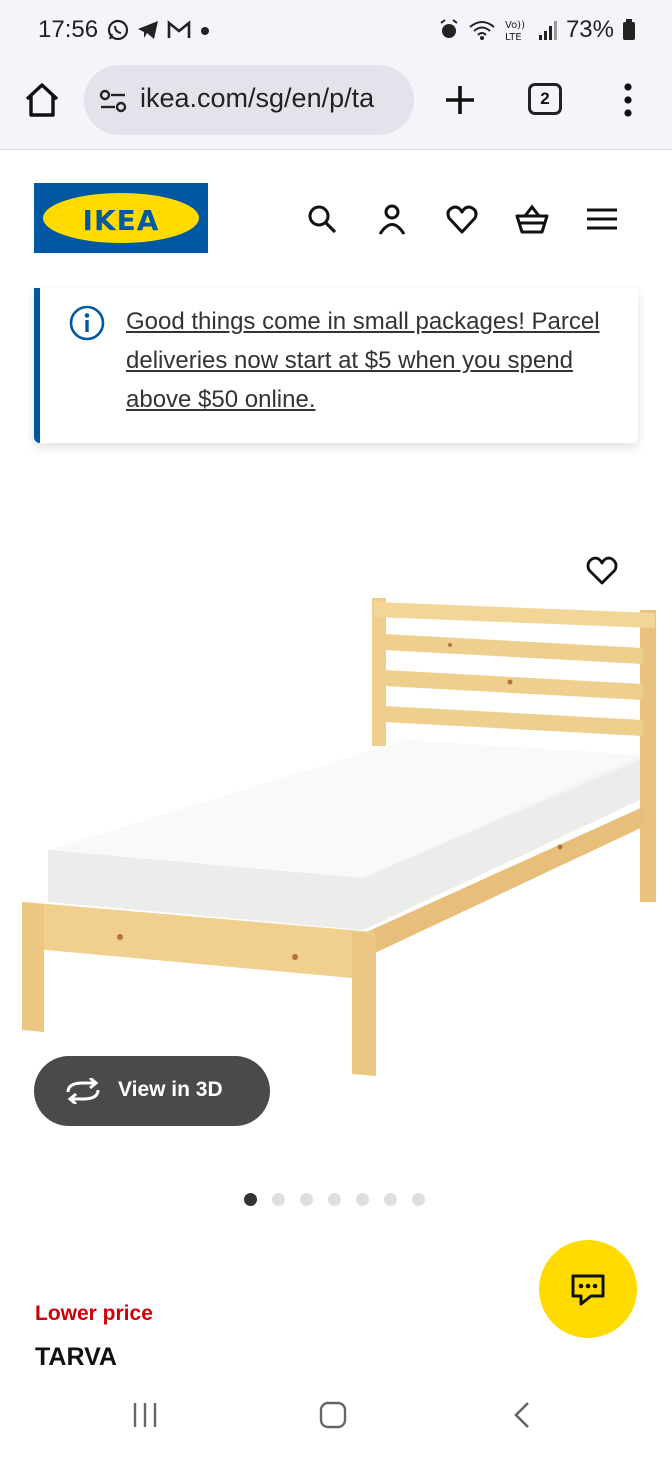  What do you see at coordinates (159, 30) in the screenshot?
I see `notification-icons` at bounding box center [159, 30].